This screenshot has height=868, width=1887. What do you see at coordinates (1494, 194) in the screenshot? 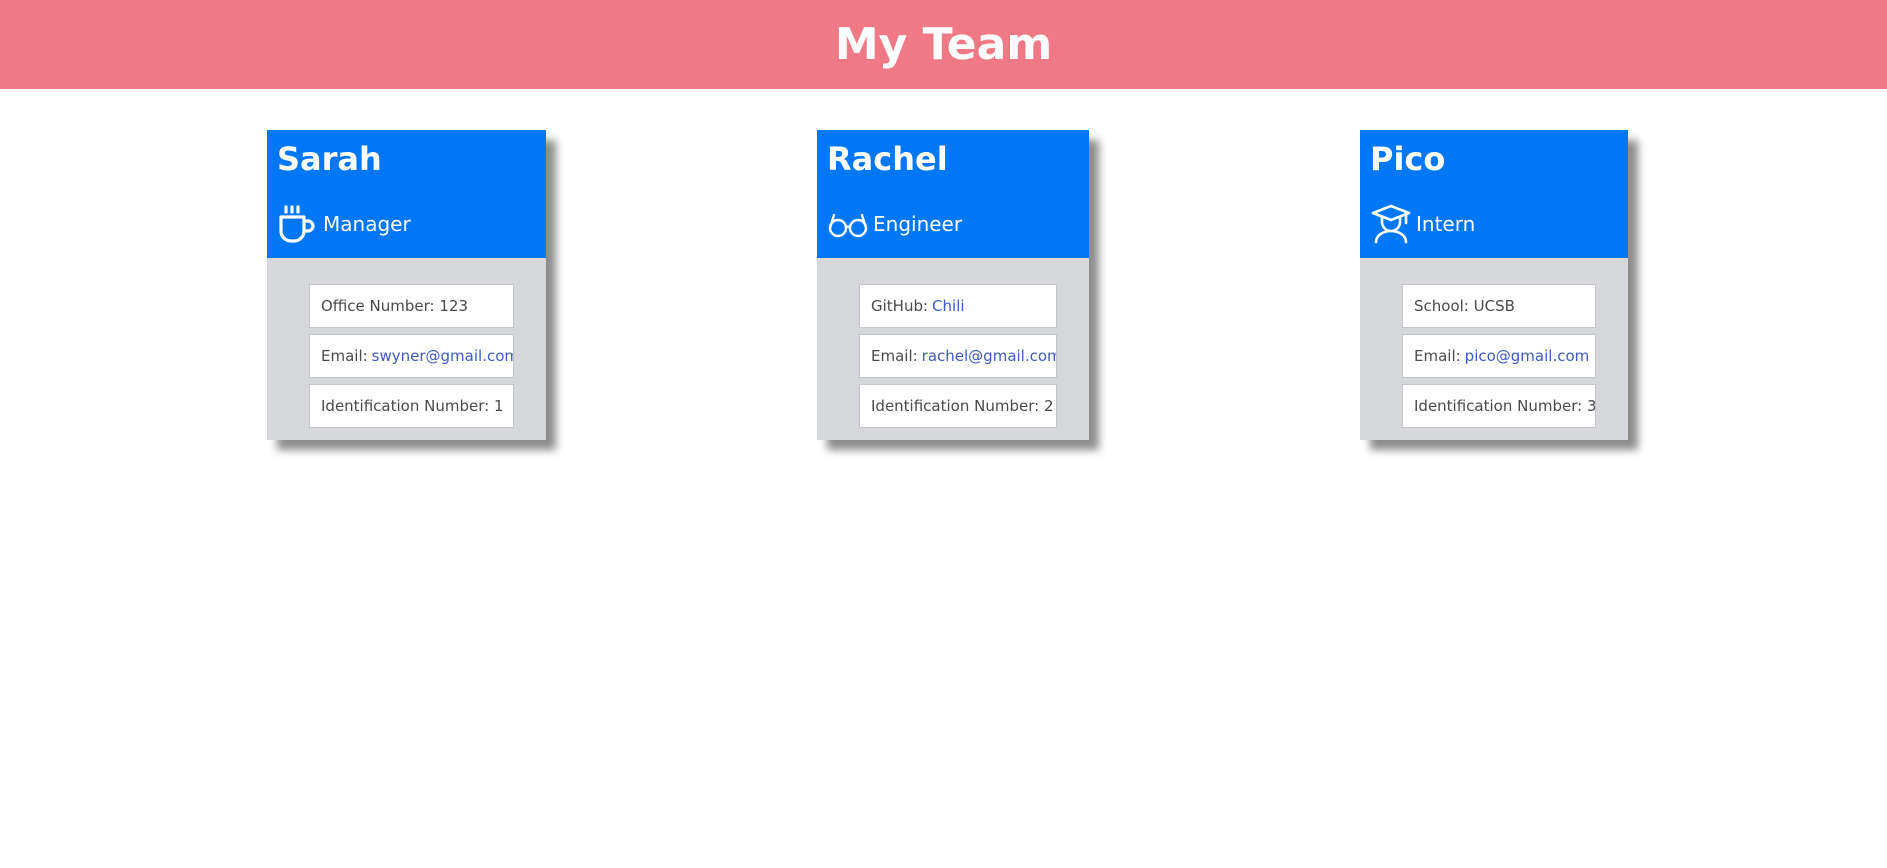
I see `card-header: Pico Intern` at bounding box center [1494, 194].